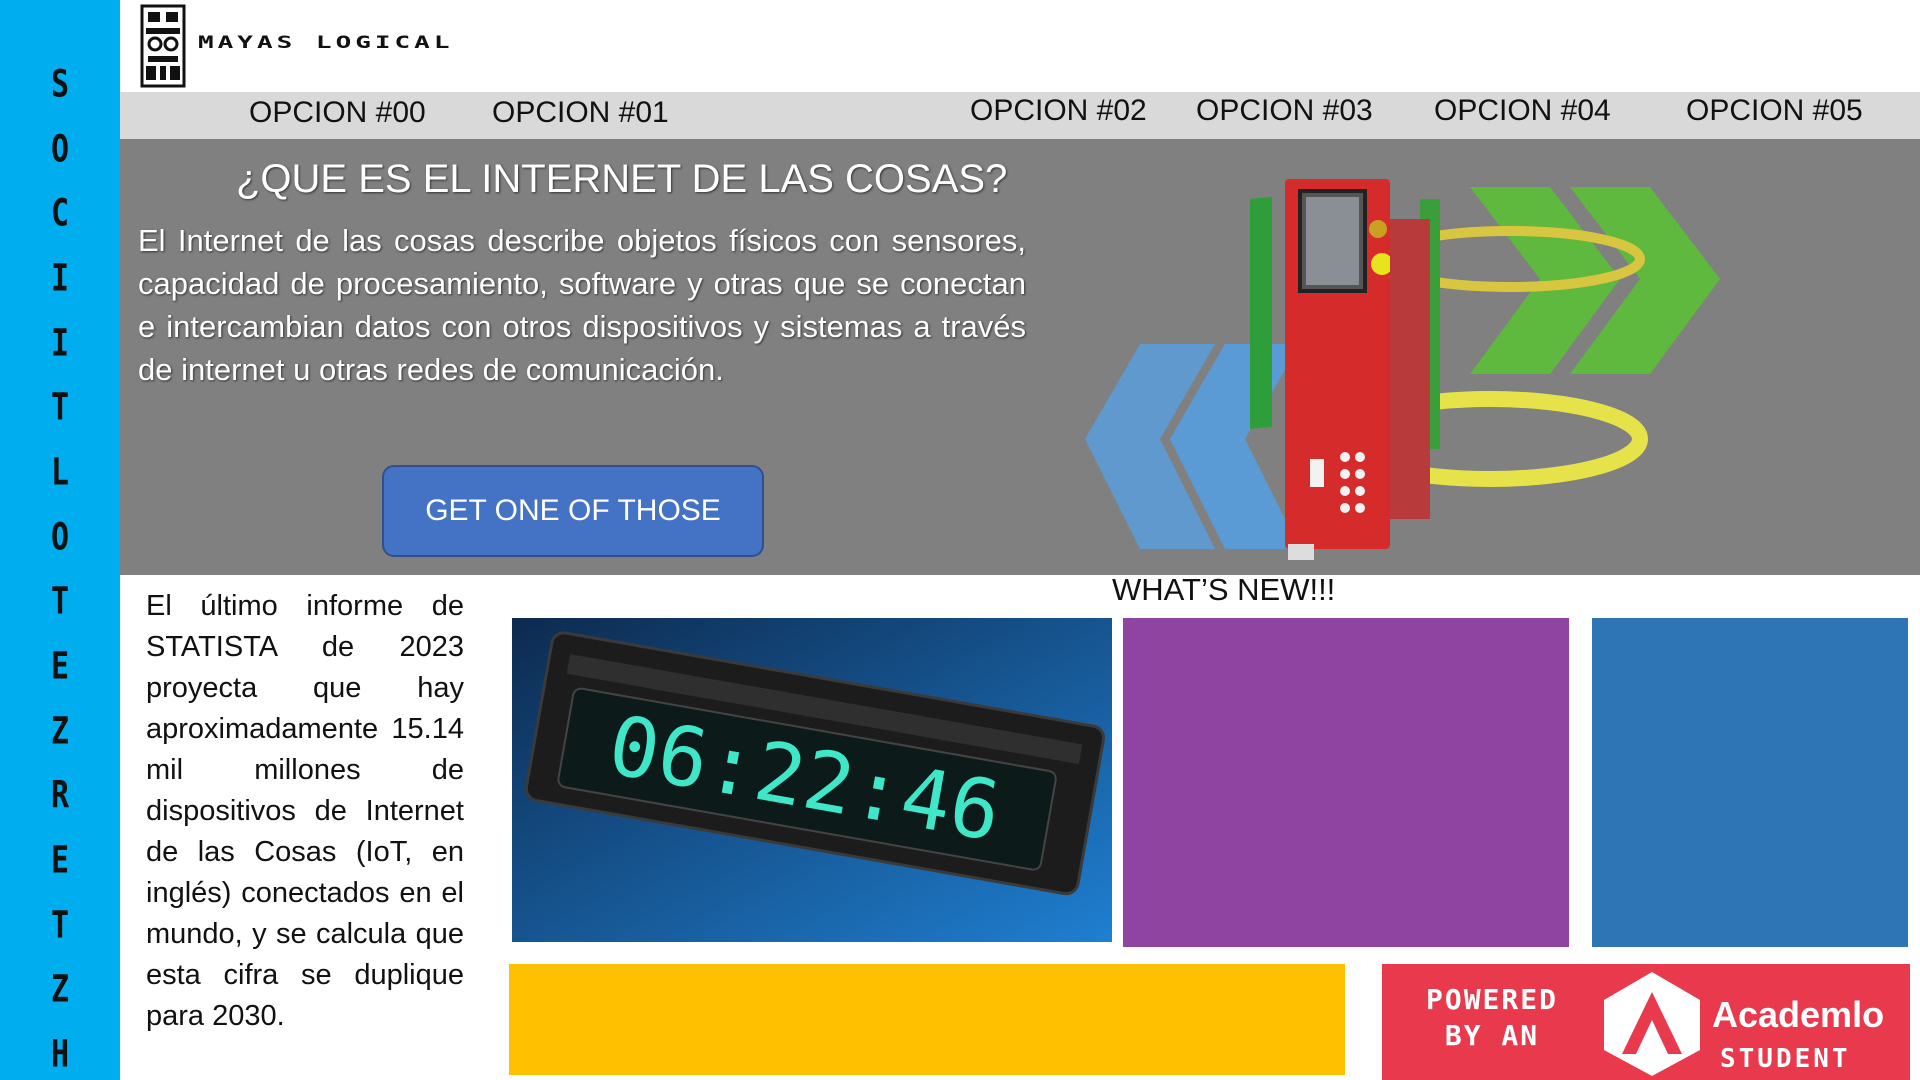  I want to click on nav-item-opcion-01: OPCION #01, so click(580, 113).